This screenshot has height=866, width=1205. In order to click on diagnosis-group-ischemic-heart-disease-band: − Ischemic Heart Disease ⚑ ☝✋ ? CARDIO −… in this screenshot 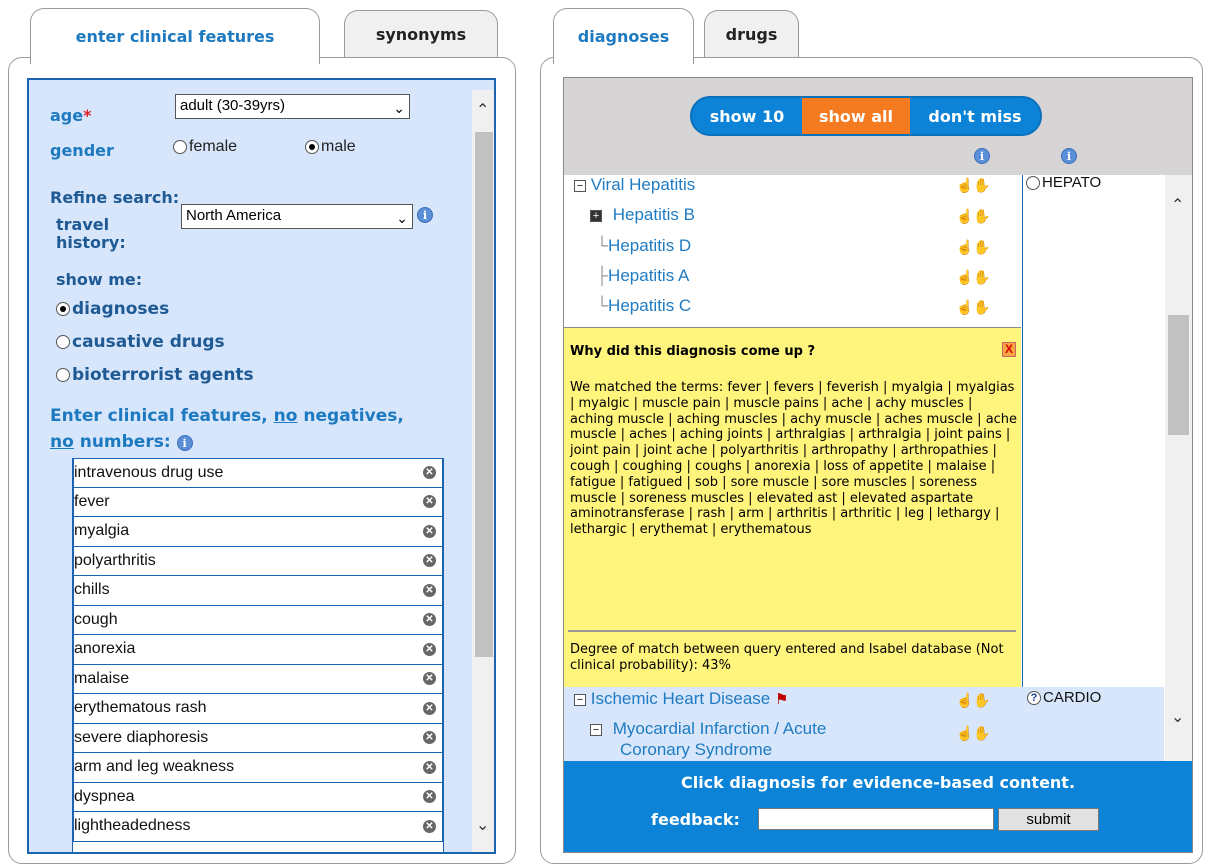, I will do `click(864, 724)`.